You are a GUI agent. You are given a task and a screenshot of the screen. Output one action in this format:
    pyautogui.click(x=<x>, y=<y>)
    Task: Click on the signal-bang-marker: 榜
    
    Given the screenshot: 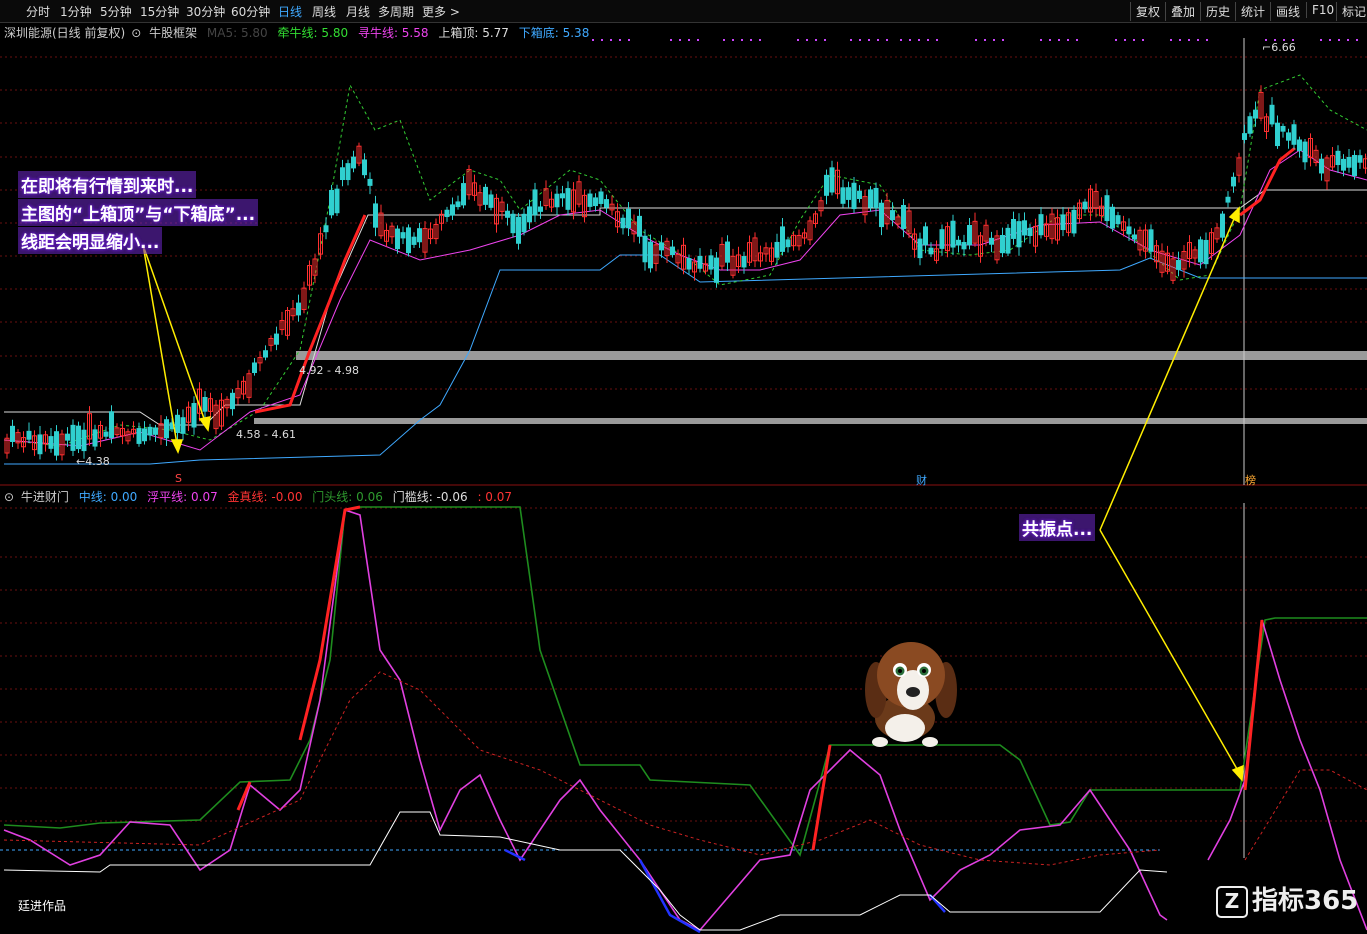 What is the action you would take?
    pyautogui.click(x=1250, y=480)
    